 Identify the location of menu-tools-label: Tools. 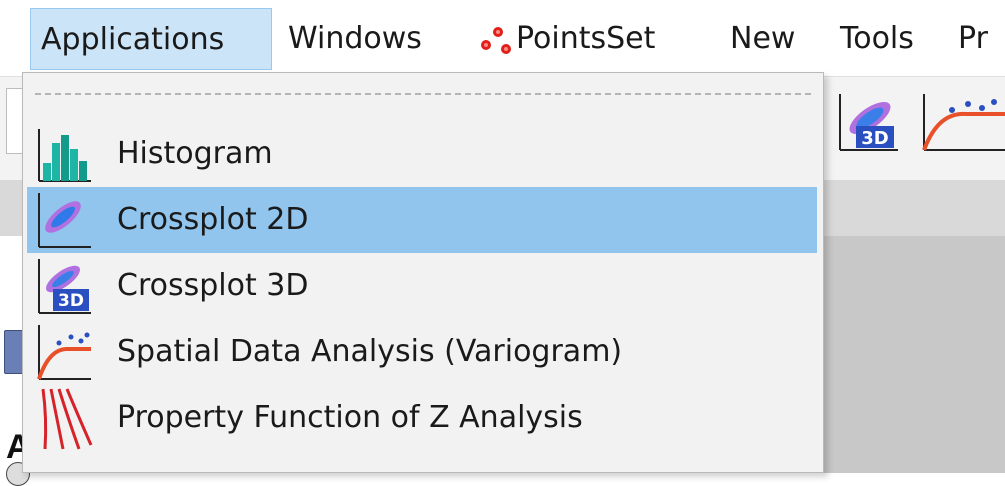
(877, 38).